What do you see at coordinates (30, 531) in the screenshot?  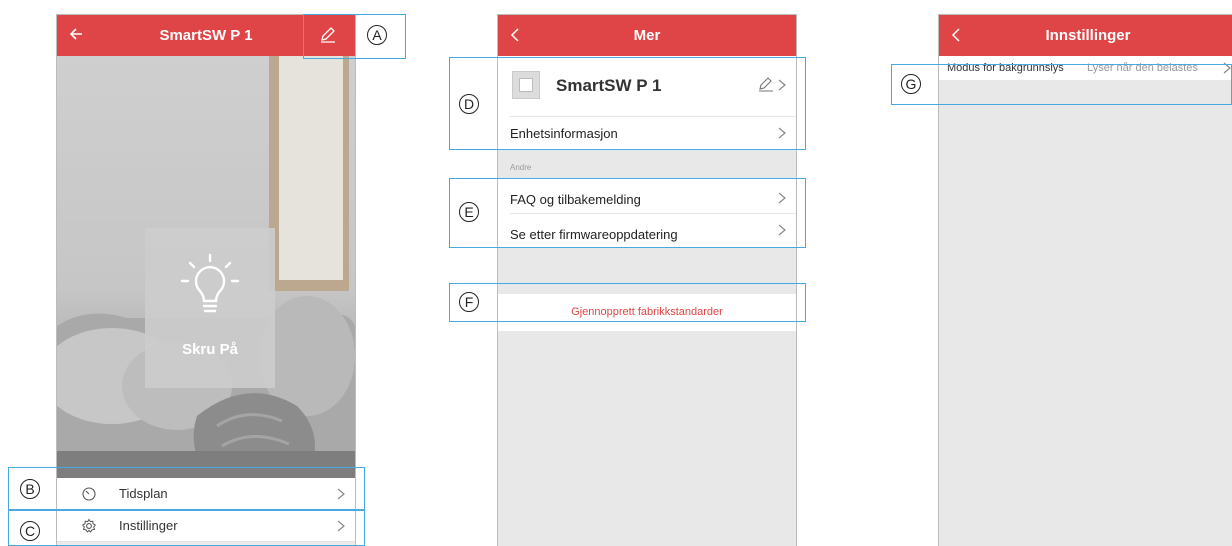 I see `callout-label-c: C` at bounding box center [30, 531].